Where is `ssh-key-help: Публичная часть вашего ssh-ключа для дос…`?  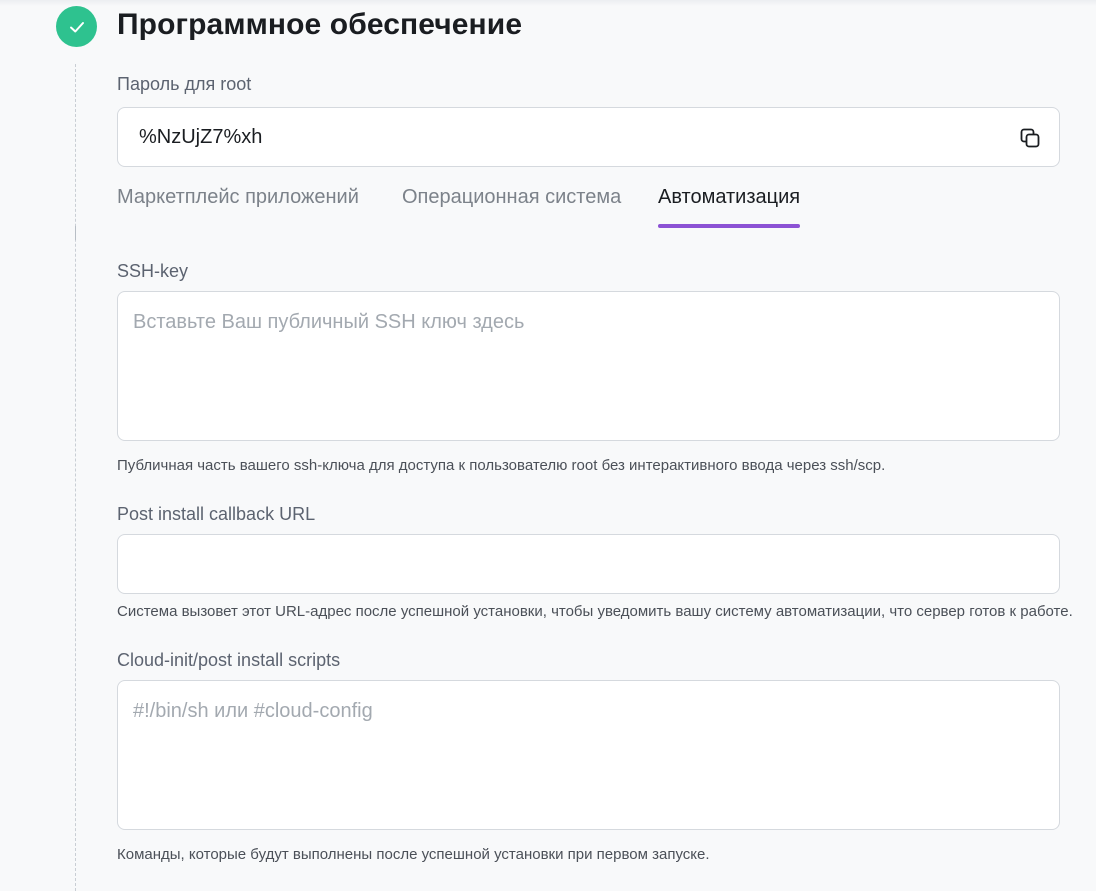 ssh-key-help: Публичная часть вашего ssh-ключа для дос… is located at coordinates (501, 465).